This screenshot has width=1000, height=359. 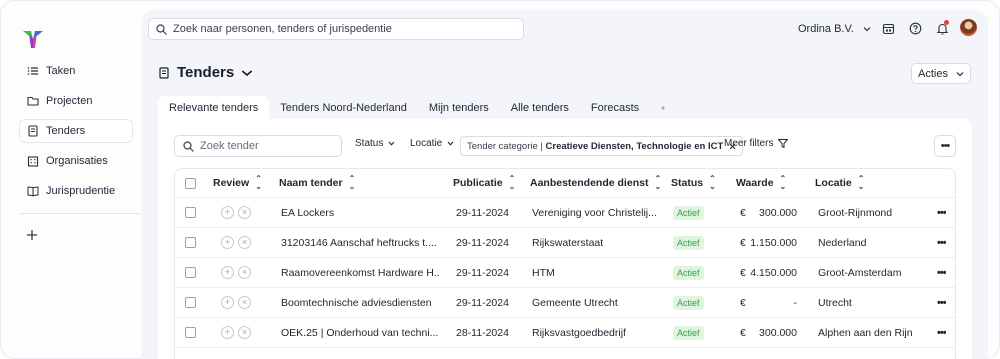 What do you see at coordinates (258, 146) in the screenshot?
I see `tender-search-input: Zoek tender` at bounding box center [258, 146].